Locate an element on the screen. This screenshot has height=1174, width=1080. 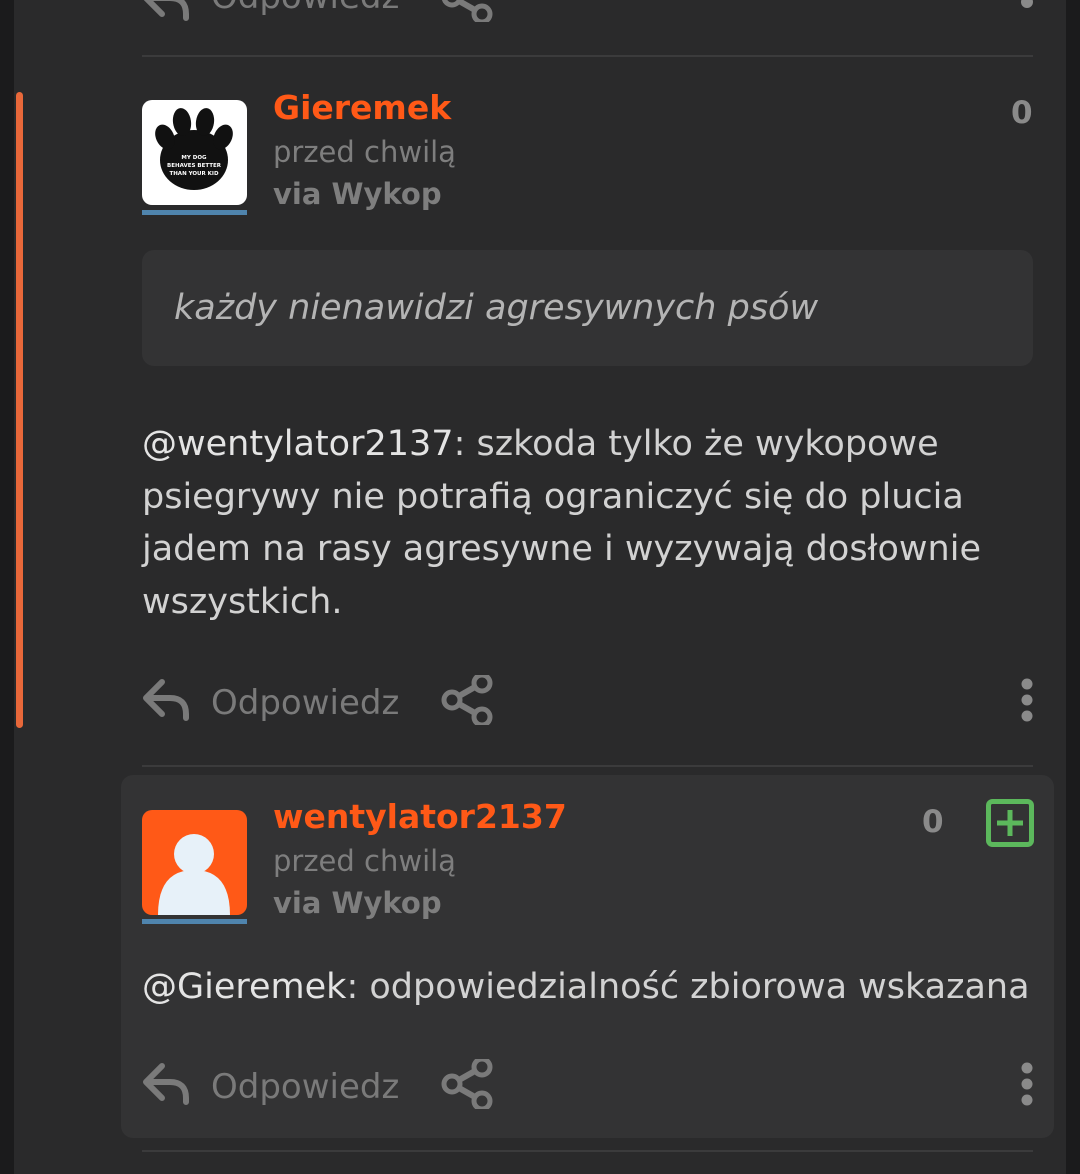
quote-block: każdy nienawidzi agresywnych psów is located at coordinates (587, 308).